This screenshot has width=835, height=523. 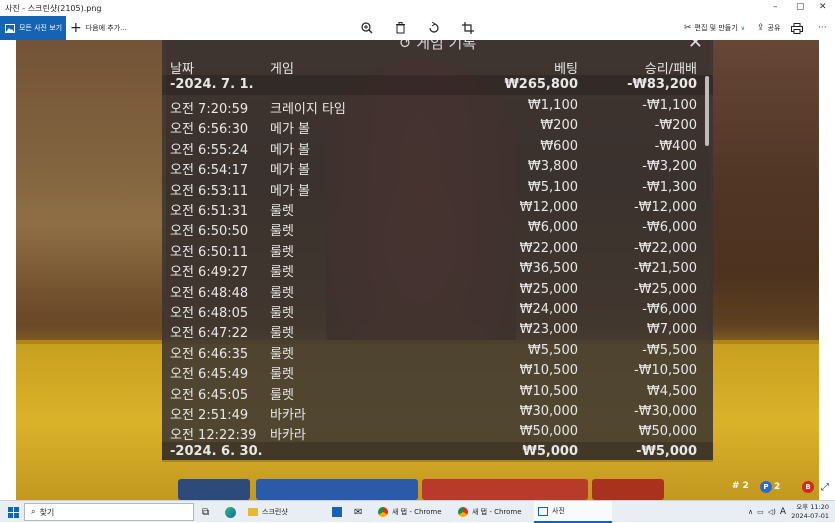 What do you see at coordinates (367, 28) in the screenshot?
I see `zoom-in-icon` at bounding box center [367, 28].